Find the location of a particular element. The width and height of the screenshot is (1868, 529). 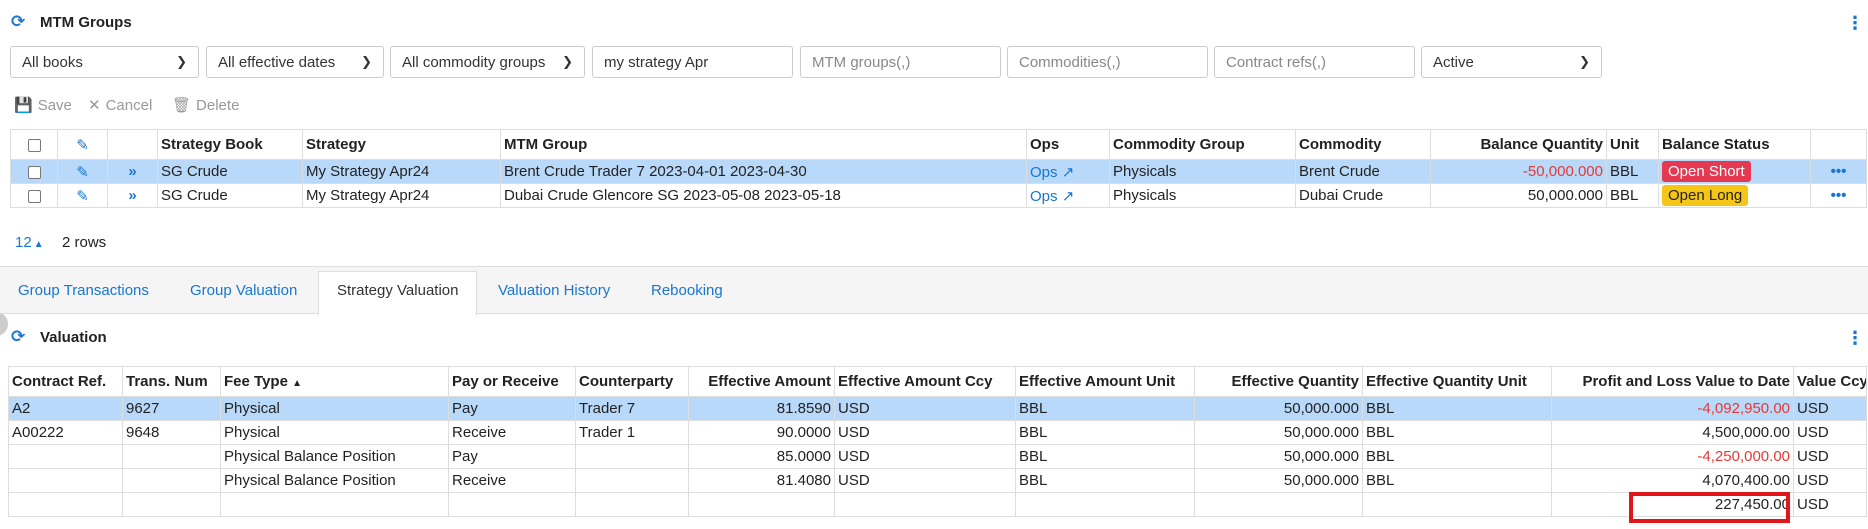

cell-num is located at coordinates (171, 456).